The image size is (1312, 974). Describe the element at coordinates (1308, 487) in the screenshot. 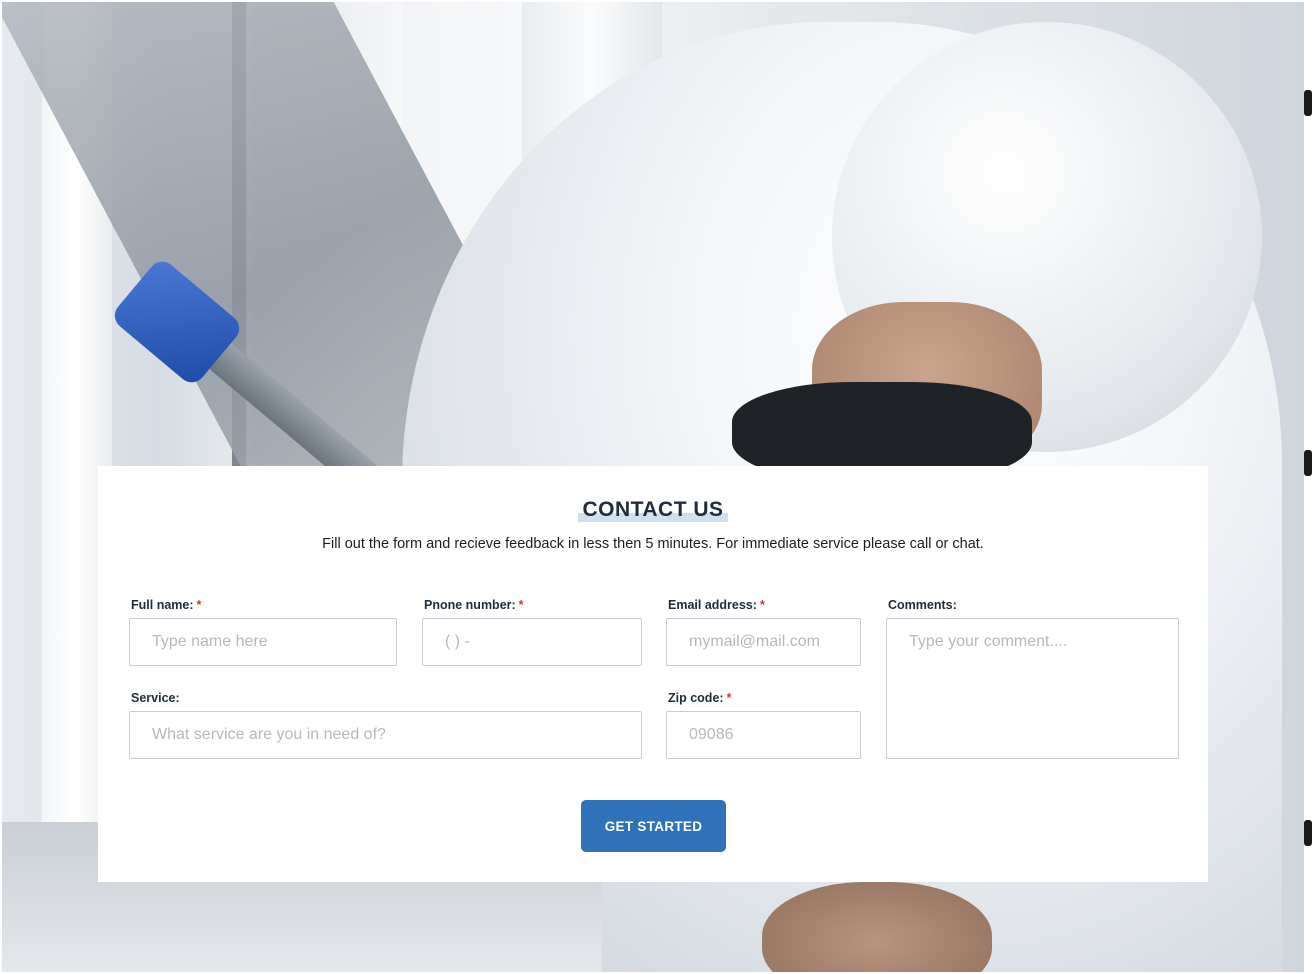

I see `page-edge` at that location.